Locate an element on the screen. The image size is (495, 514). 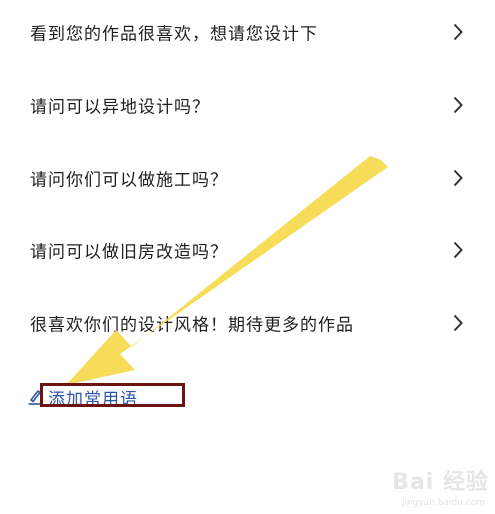
phrase-item-3: 请问你们可以做施工吗？ is located at coordinates (247, 178).